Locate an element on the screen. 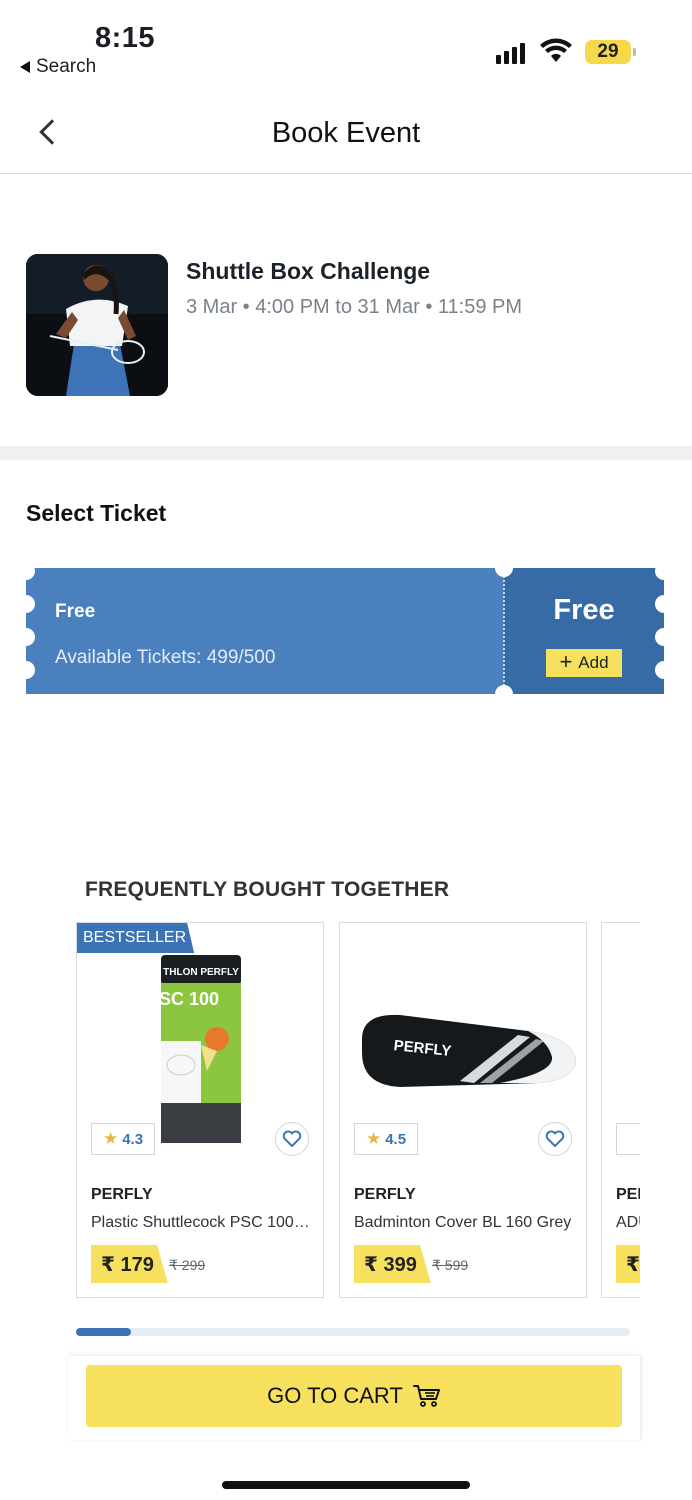 Image resolution: width=692 pixels, height=1500 pixels. ticket-name: Free is located at coordinates (75, 611).